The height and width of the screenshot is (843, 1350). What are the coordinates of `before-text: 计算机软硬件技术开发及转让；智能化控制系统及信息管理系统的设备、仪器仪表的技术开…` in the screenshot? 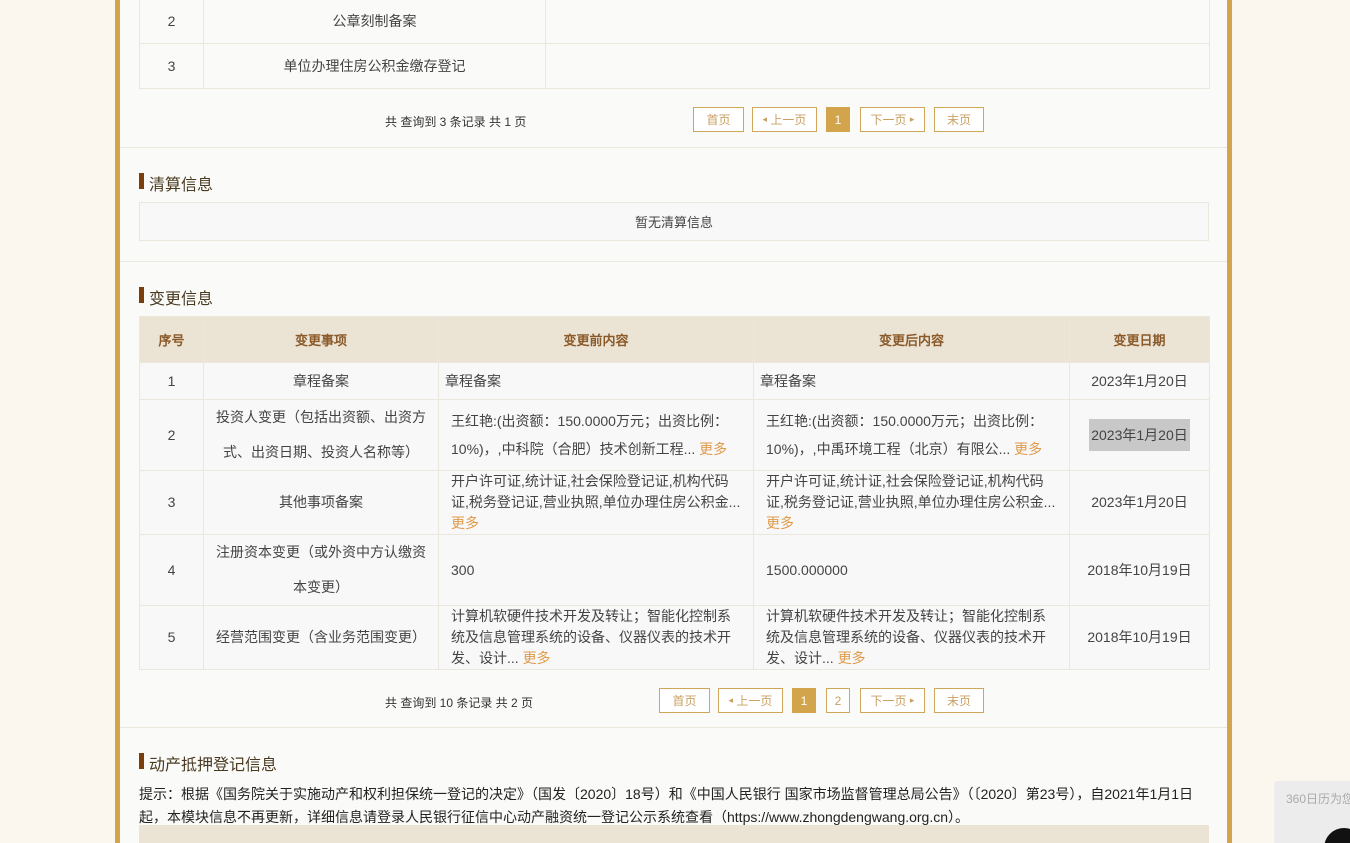 It's located at (591, 637).